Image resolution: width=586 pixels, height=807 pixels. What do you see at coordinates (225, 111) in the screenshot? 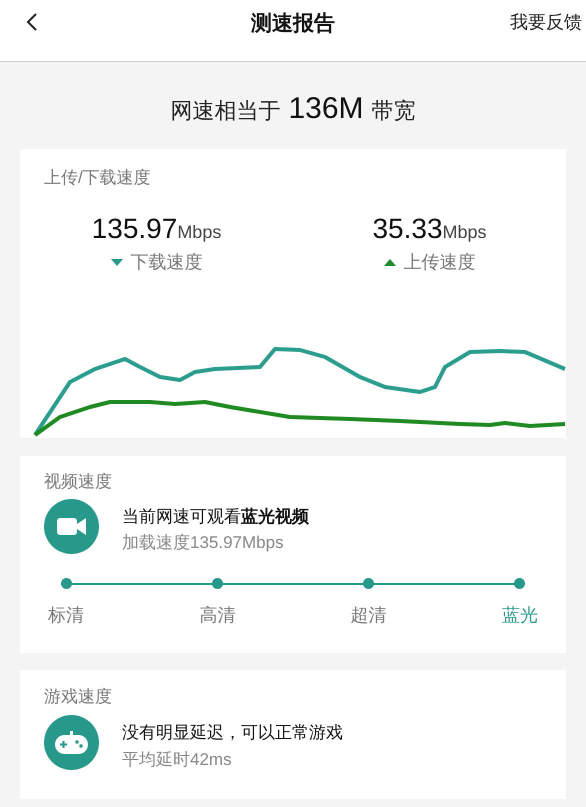
I see `summary-label: 网速相当于` at bounding box center [225, 111].